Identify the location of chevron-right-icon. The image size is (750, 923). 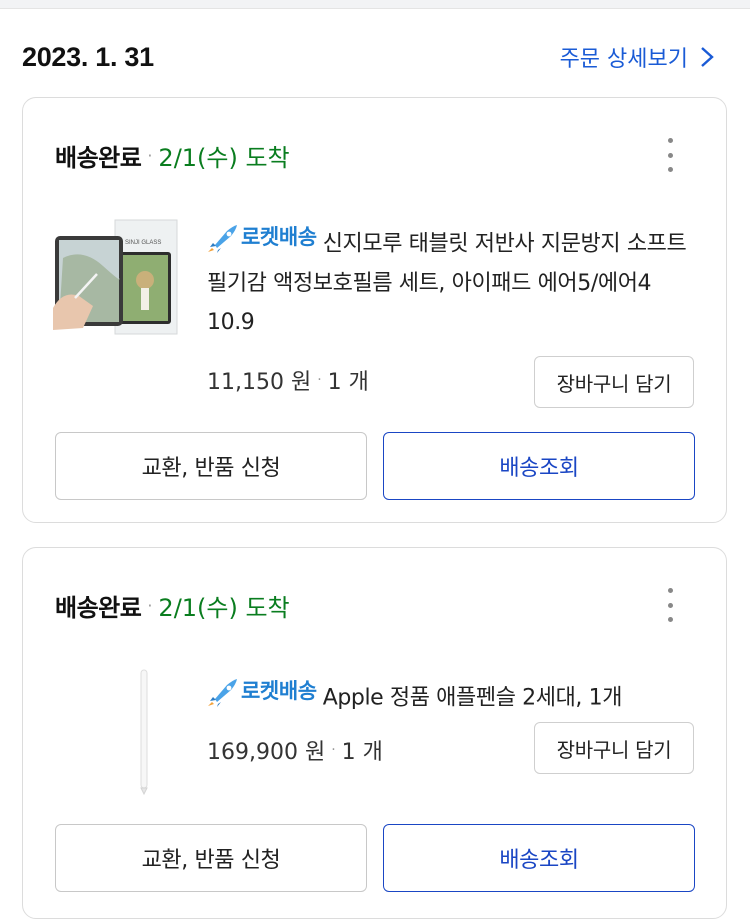
(707, 57).